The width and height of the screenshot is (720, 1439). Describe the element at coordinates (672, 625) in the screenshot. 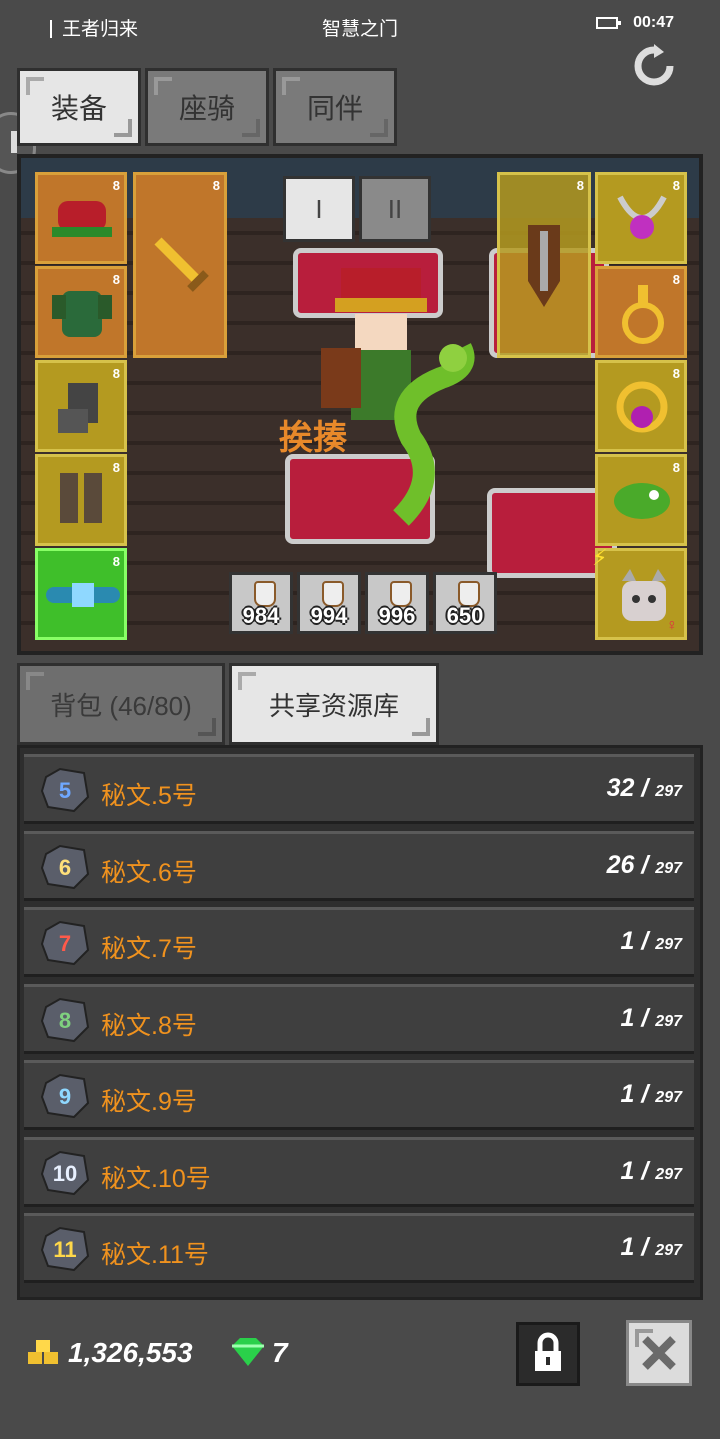

I see `female-symbol-icon: ♀` at that location.